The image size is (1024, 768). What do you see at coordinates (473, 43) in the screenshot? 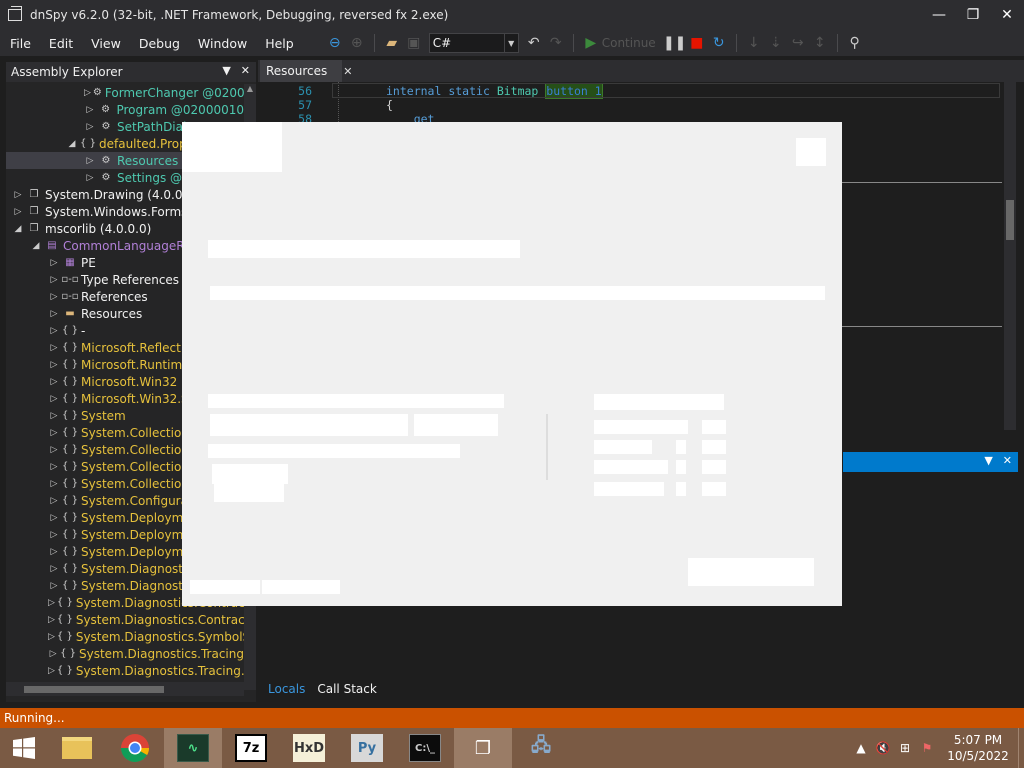
I see `language-select: C# ▼` at bounding box center [473, 43].